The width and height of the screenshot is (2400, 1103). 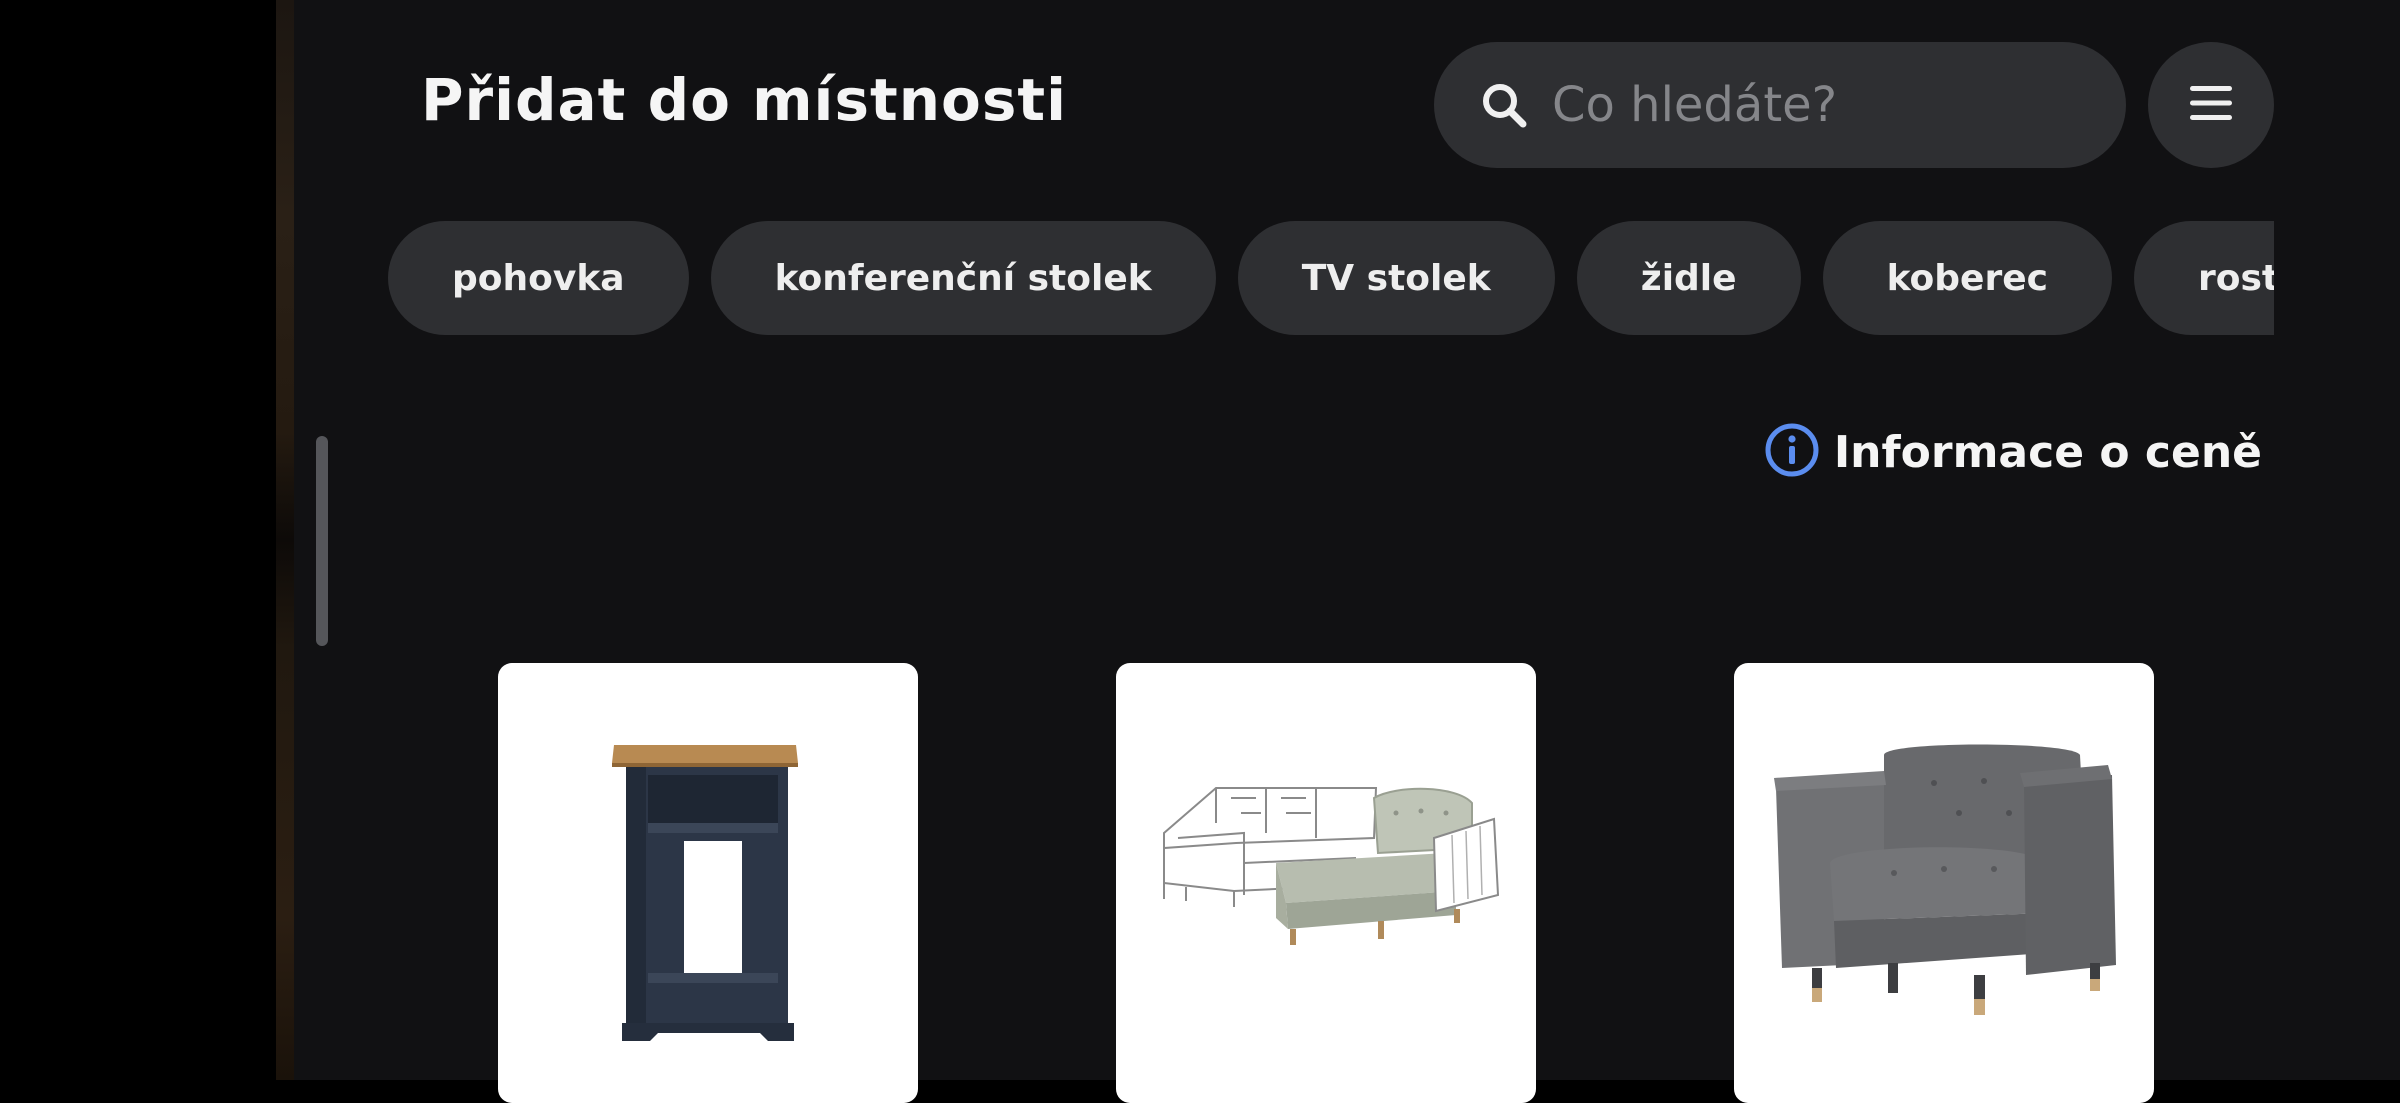 I want to click on camera-backdrop, so click(x=138, y=540).